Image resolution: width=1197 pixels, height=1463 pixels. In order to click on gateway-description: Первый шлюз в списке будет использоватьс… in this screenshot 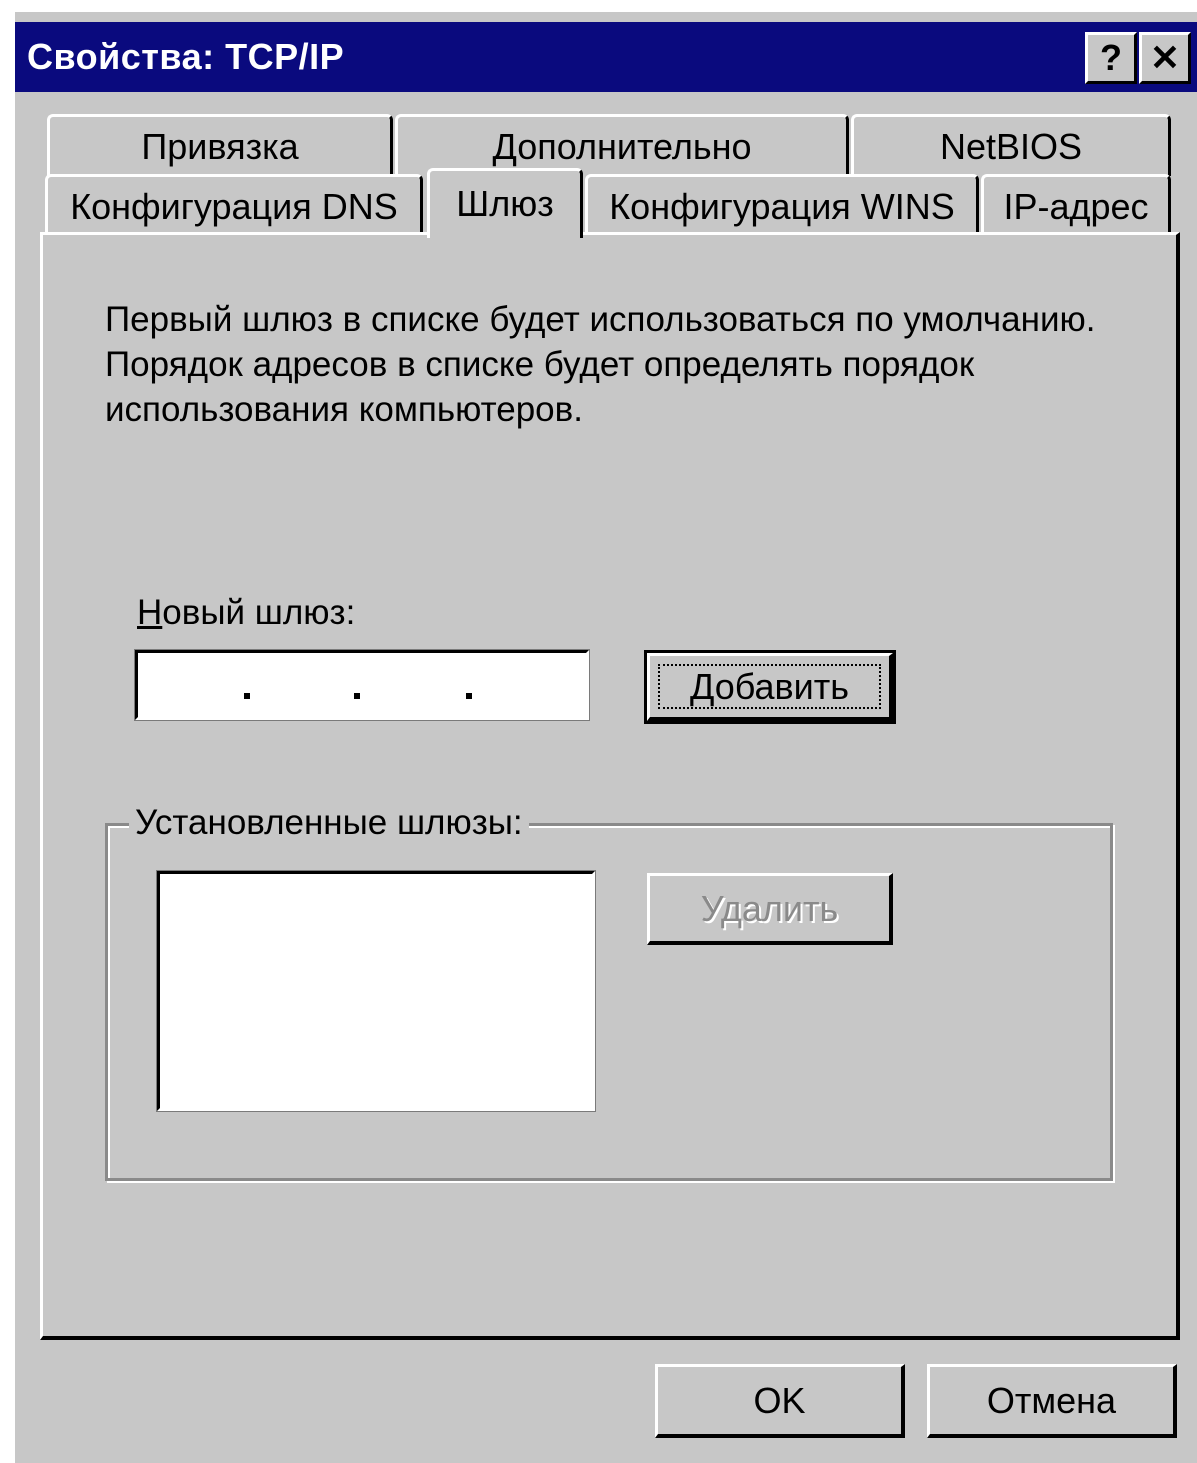, I will do `click(600, 364)`.